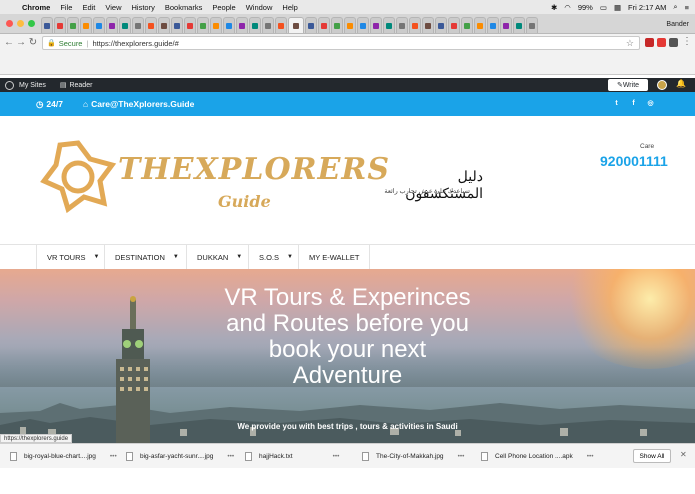 Image resolution: width=695 pixels, height=494 pixels. I want to click on battery-percent: 99%, so click(585, 7).